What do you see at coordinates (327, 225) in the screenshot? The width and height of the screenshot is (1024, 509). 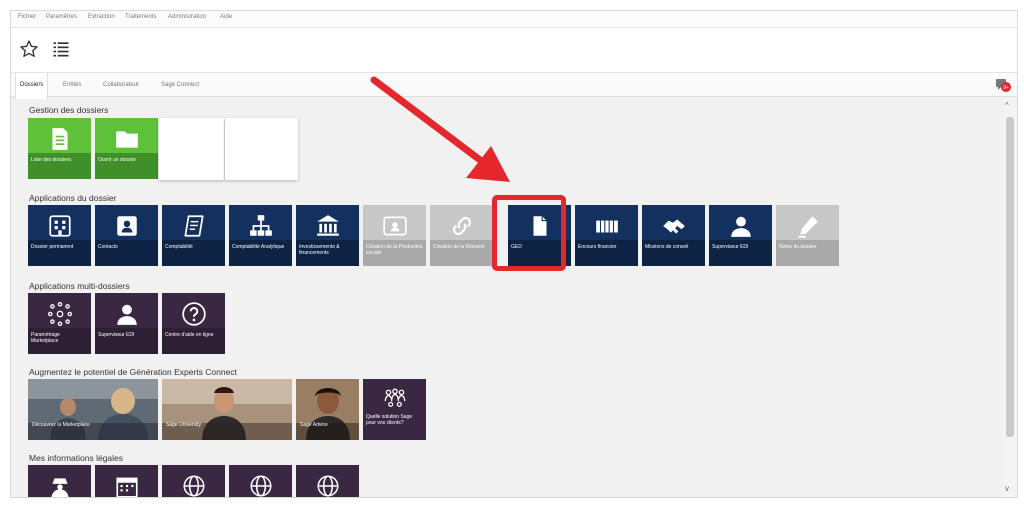 I see `bank-icon` at bounding box center [327, 225].